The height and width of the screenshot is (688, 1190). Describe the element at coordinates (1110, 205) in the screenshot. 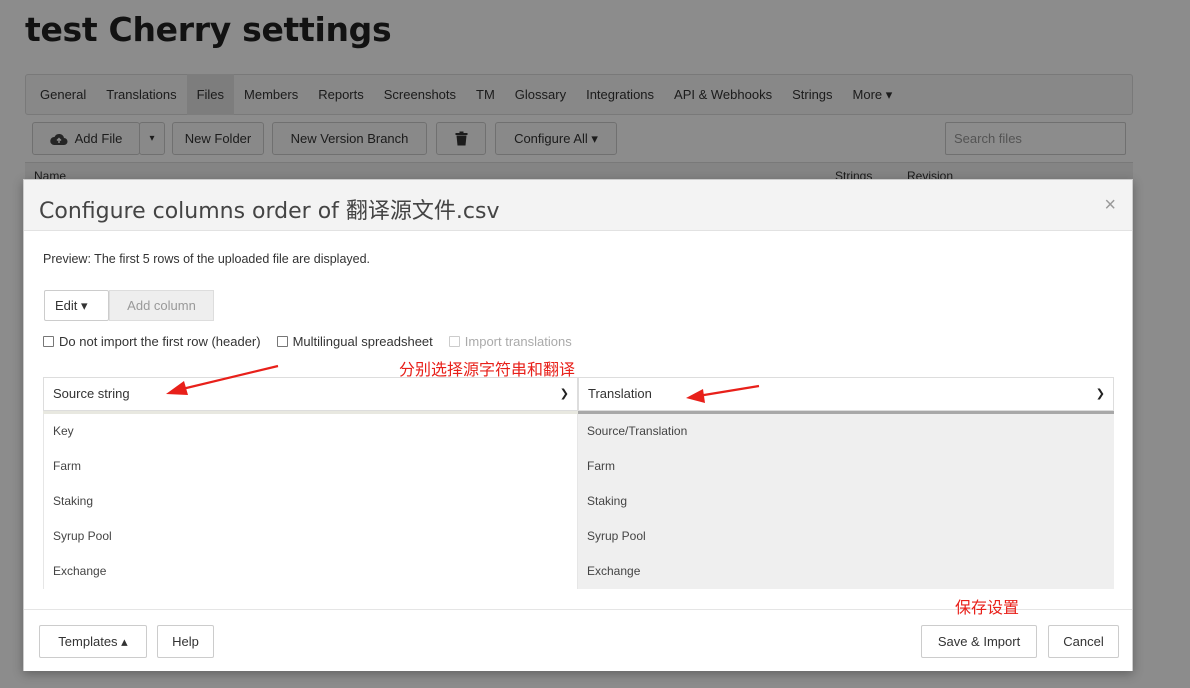

I see `close-icon: ×` at that location.